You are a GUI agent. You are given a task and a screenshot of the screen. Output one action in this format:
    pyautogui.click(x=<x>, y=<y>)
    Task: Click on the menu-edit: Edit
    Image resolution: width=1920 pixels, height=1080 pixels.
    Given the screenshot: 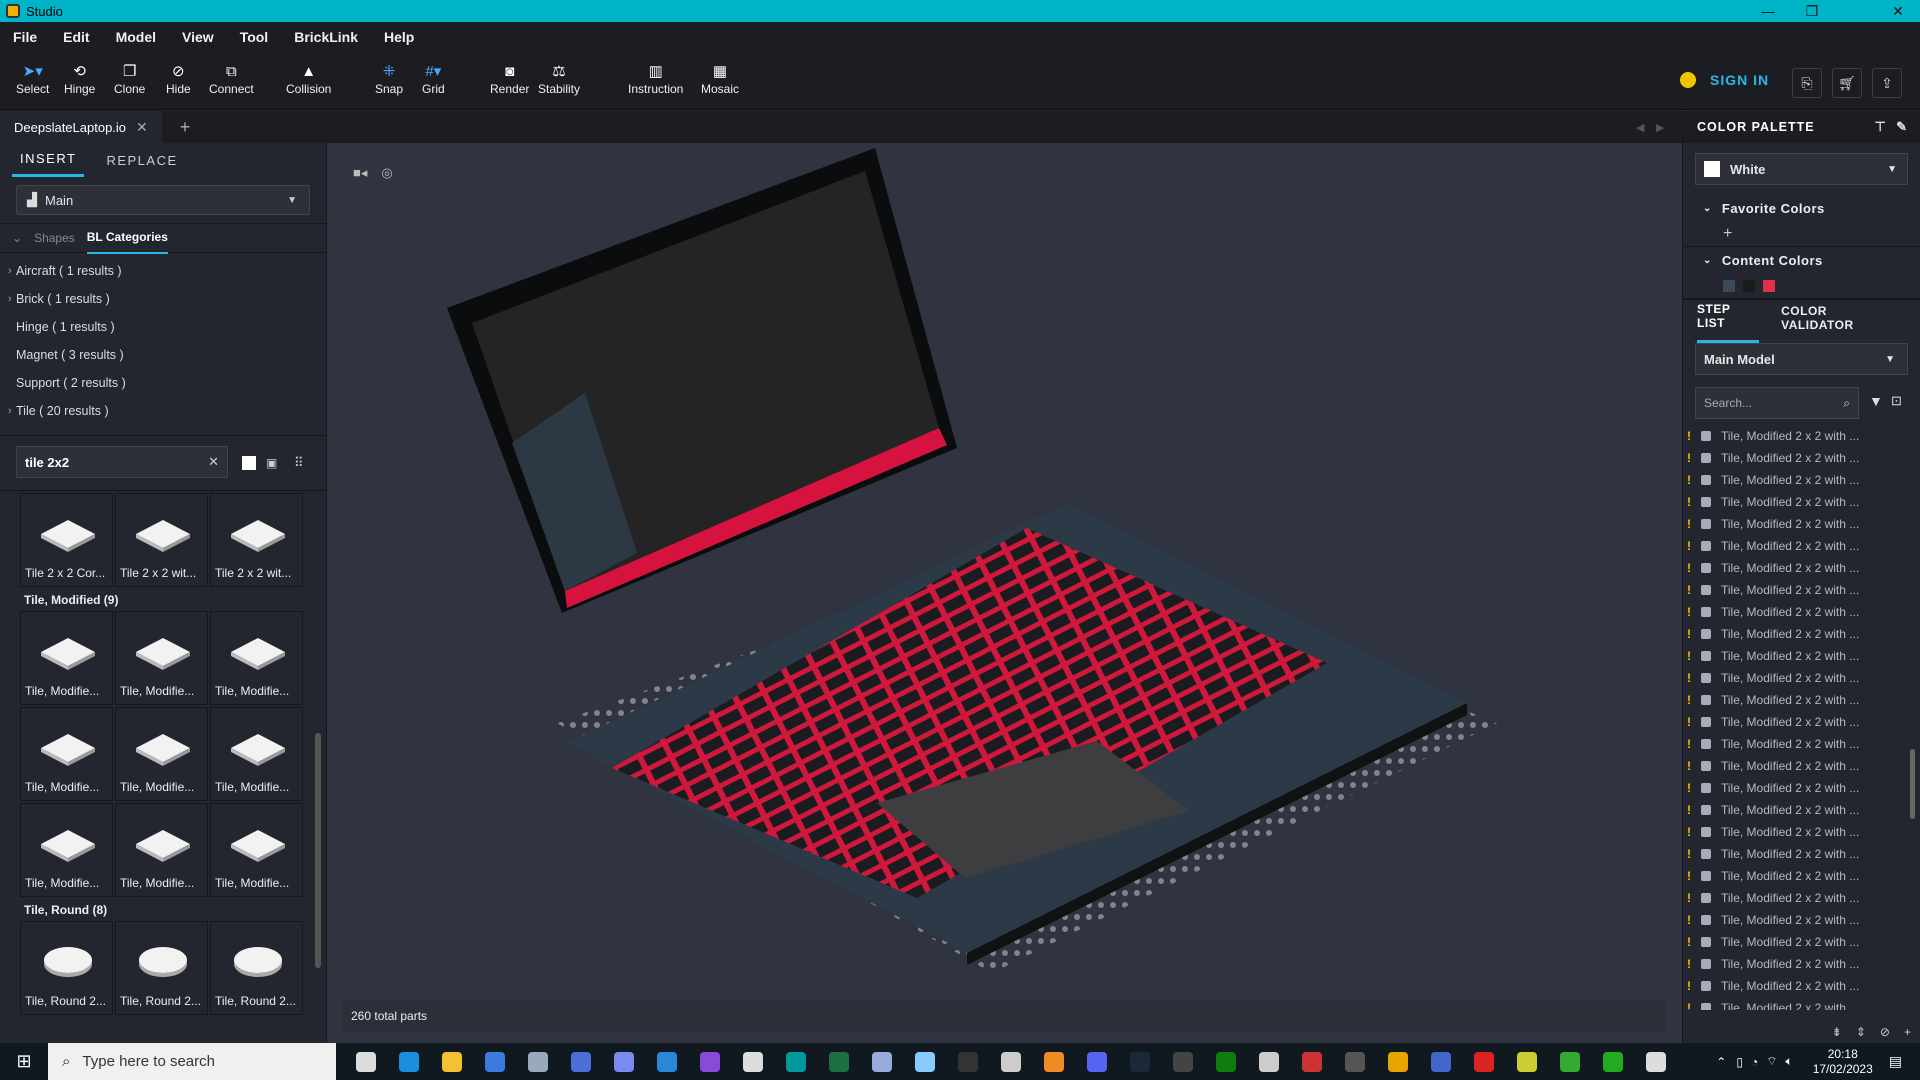 What is the action you would take?
    pyautogui.click(x=76, y=37)
    